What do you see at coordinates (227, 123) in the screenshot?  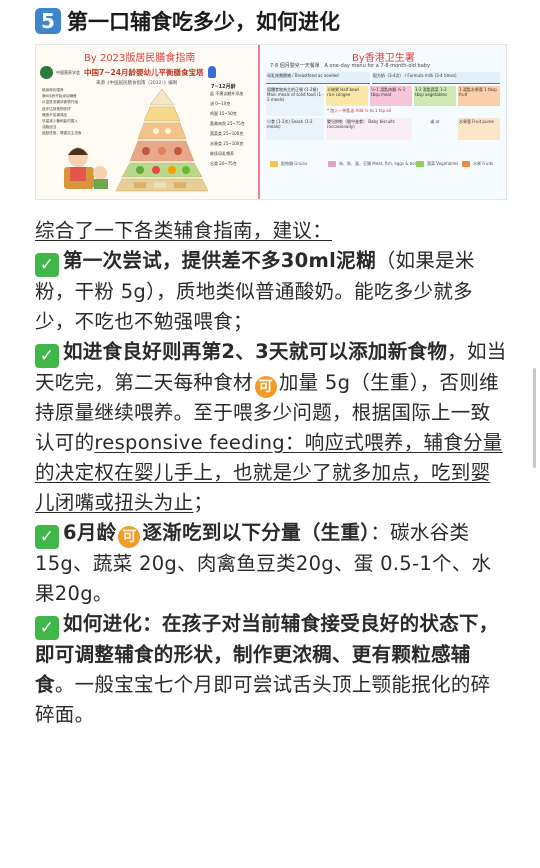 I see `amount-row: 畜禽肉鱼 25~75克` at bounding box center [227, 123].